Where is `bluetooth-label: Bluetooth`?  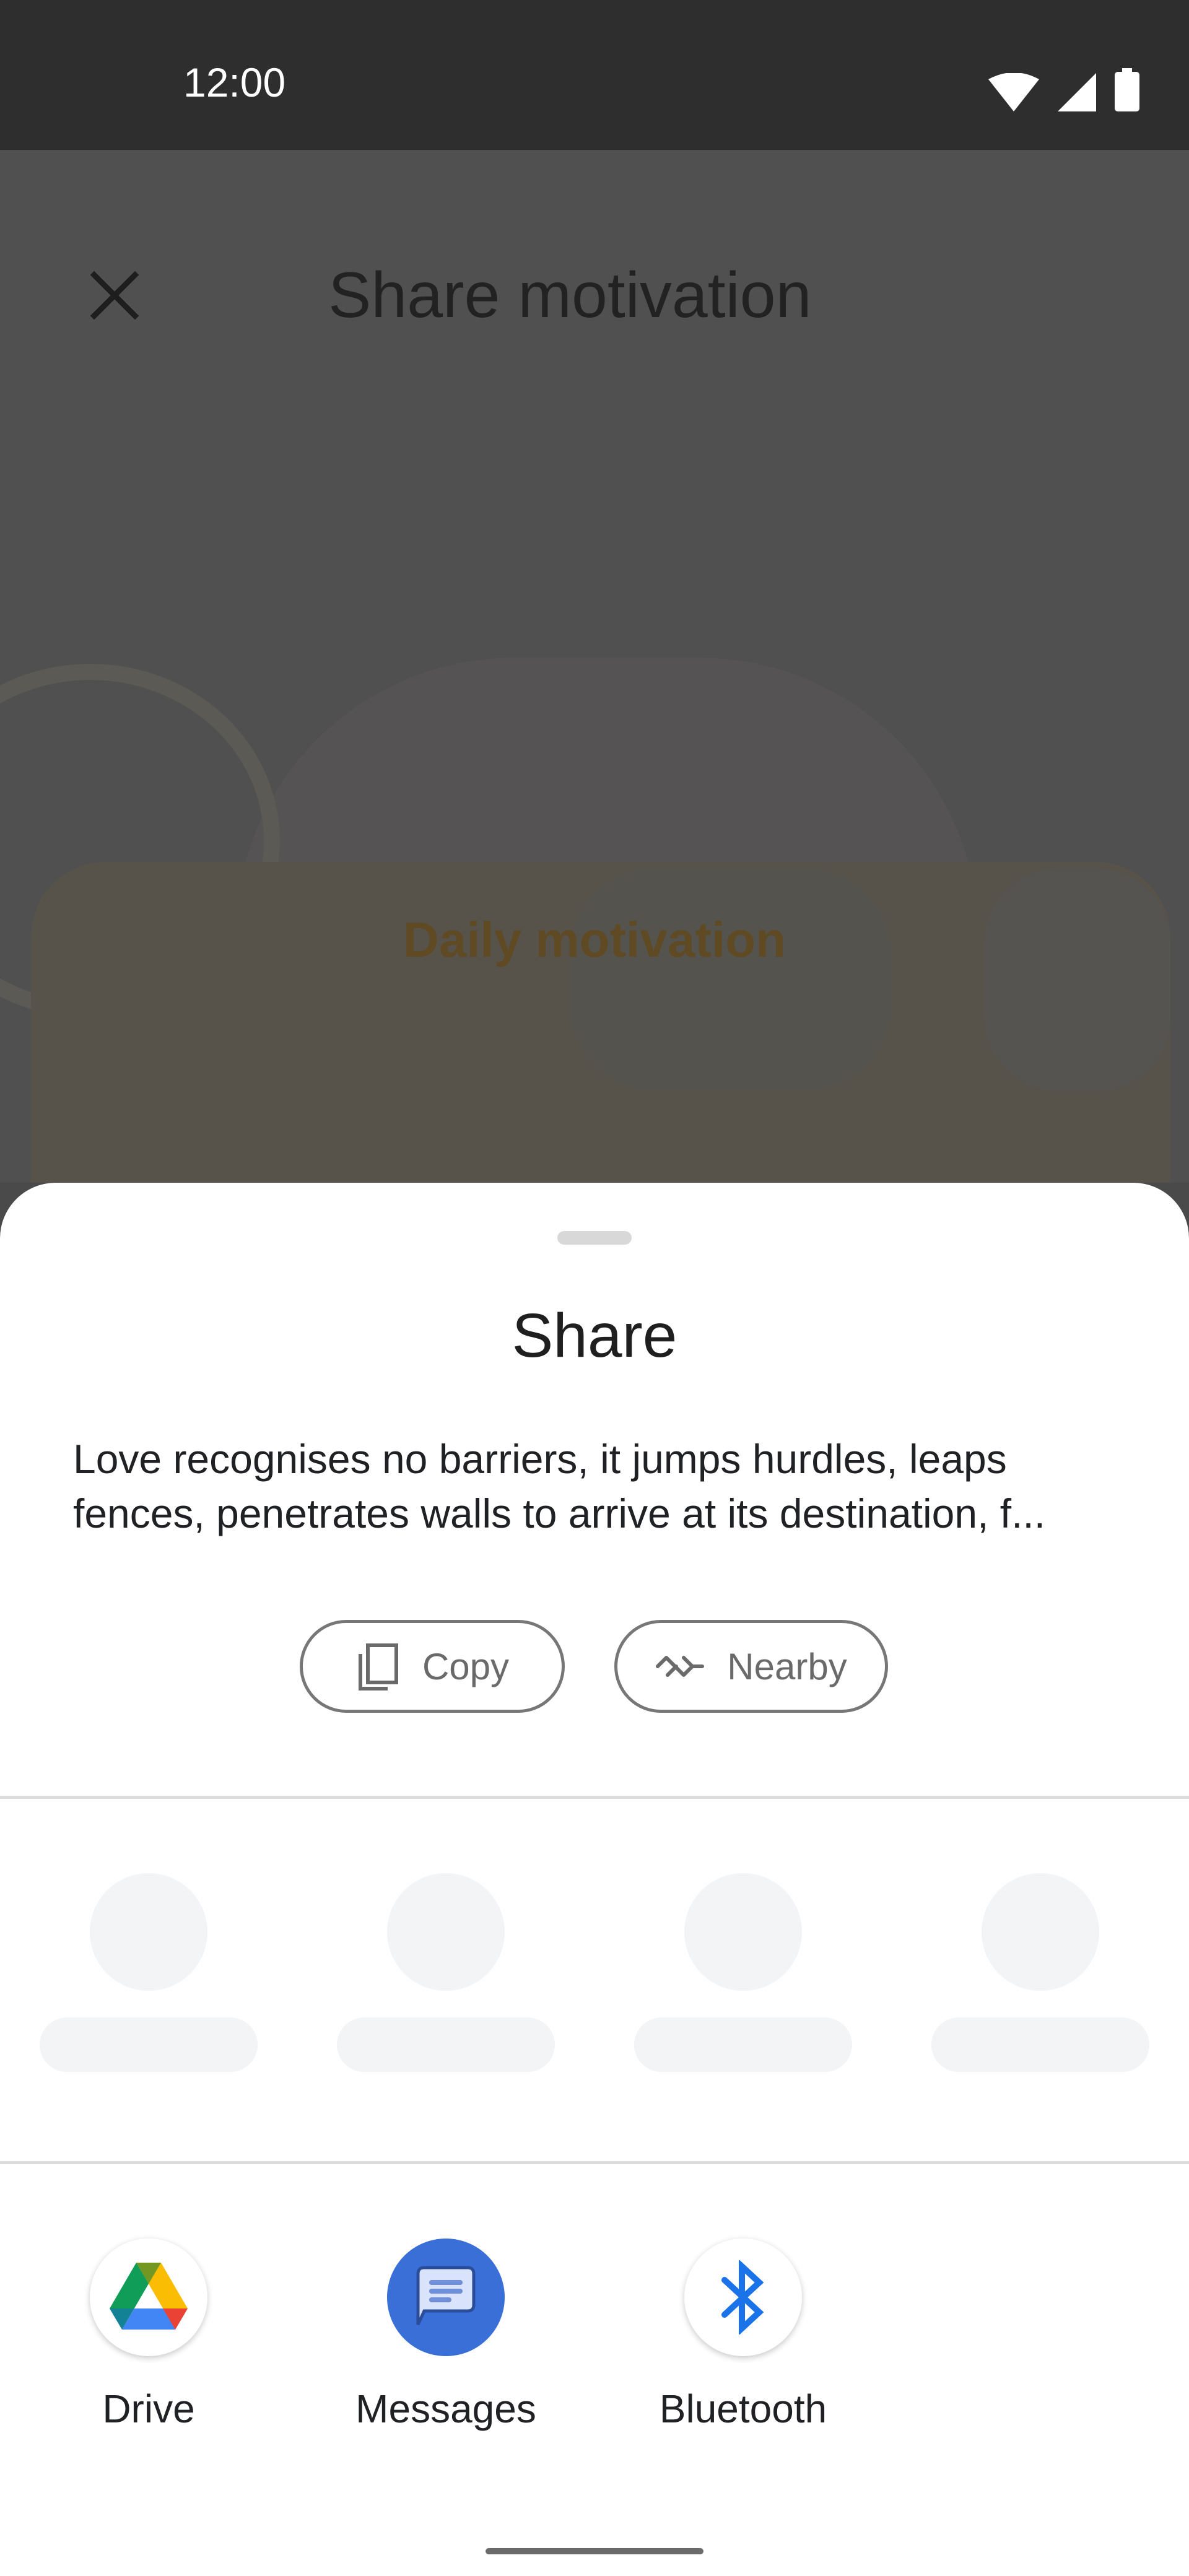 bluetooth-label: Bluetooth is located at coordinates (743, 2409).